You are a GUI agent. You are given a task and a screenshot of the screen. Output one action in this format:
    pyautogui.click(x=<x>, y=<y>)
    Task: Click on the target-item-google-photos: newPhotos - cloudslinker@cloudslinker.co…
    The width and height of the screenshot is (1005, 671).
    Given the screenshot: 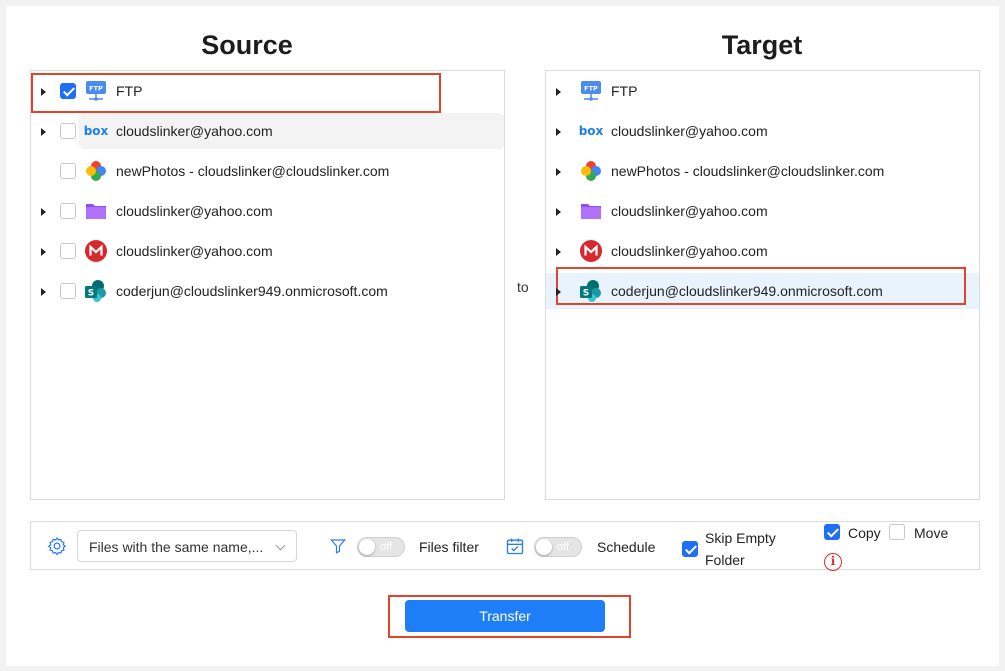 What is the action you would take?
    pyautogui.click(x=762, y=171)
    